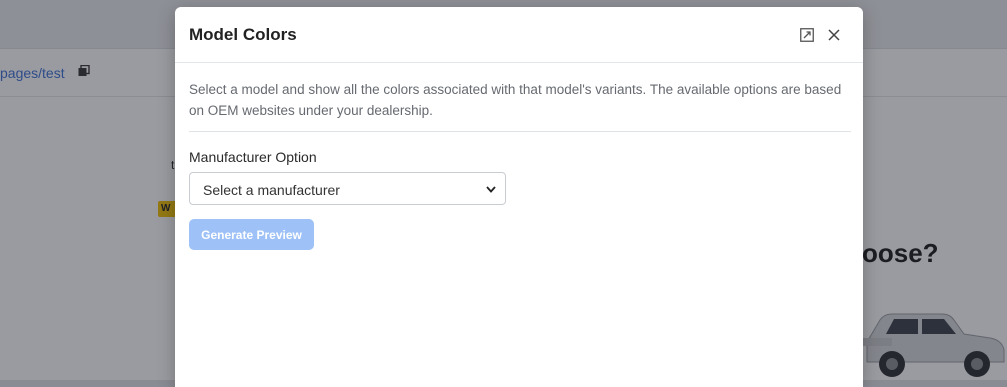 This screenshot has width=1007, height=387. I want to click on close-button, so click(834, 35).